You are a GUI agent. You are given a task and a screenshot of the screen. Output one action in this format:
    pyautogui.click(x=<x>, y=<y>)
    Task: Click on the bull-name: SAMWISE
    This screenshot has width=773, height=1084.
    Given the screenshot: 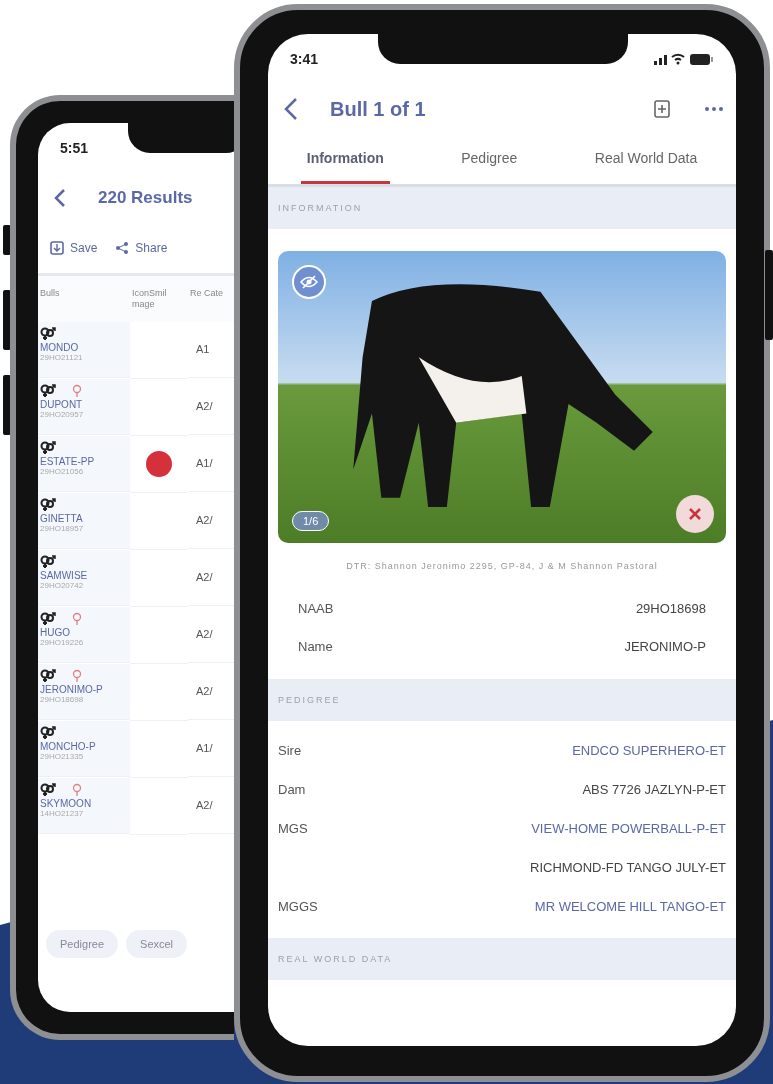 What is the action you would take?
    pyautogui.click(x=64, y=575)
    